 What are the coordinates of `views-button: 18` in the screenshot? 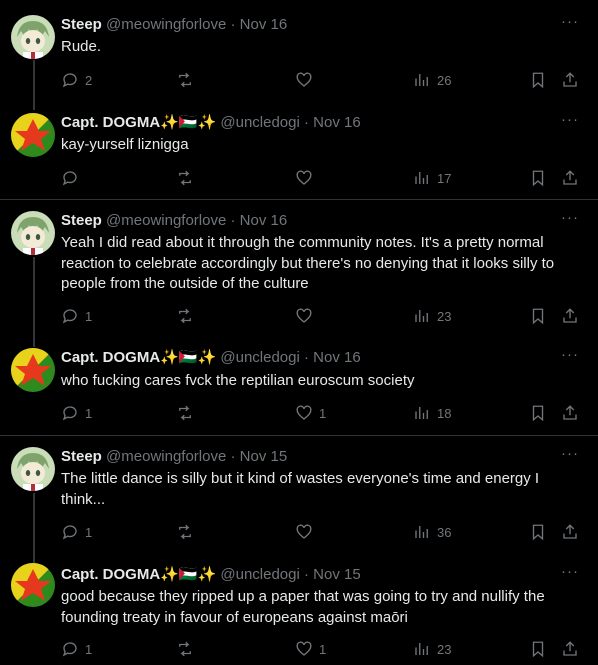 It's located at (432, 413).